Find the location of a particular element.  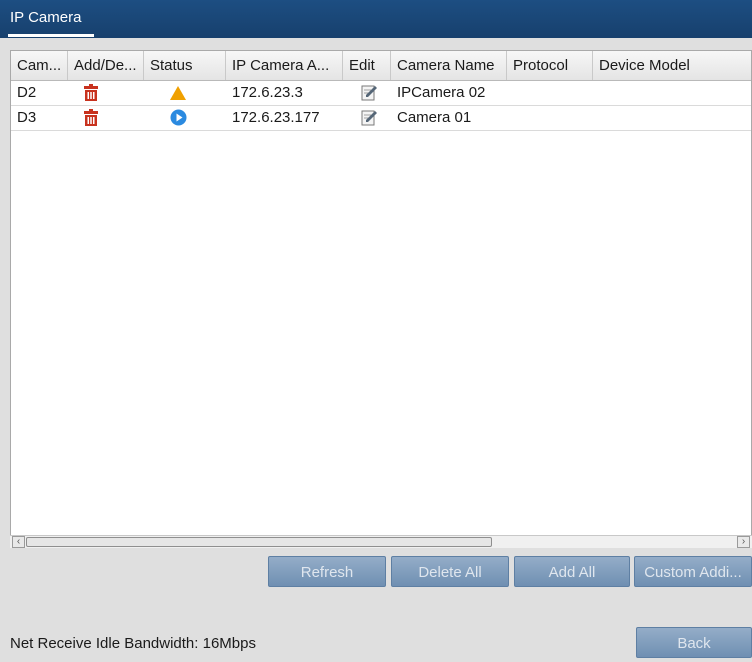

column-header-edit: Edit is located at coordinates (367, 65).